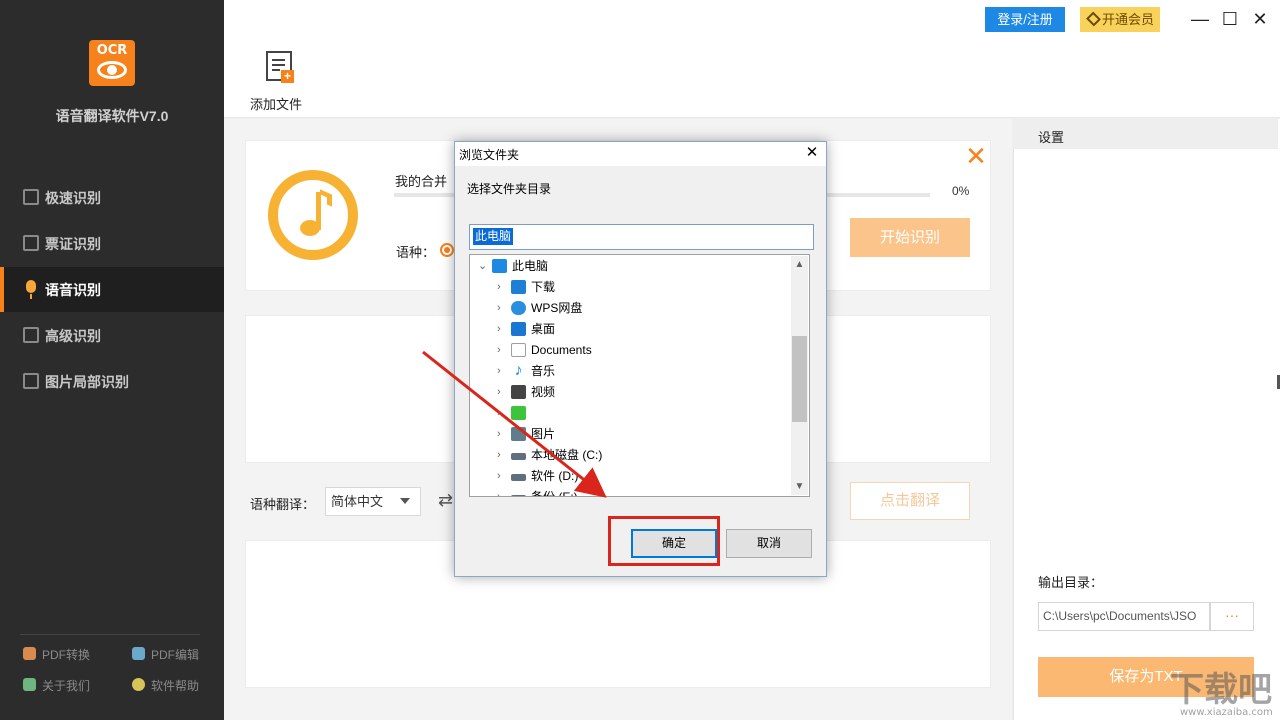 Image resolution: width=1280 pixels, height=720 pixels. What do you see at coordinates (112, 335) in the screenshot?
I see `sidebar-item-advanced-recognition: 高级识别` at bounding box center [112, 335].